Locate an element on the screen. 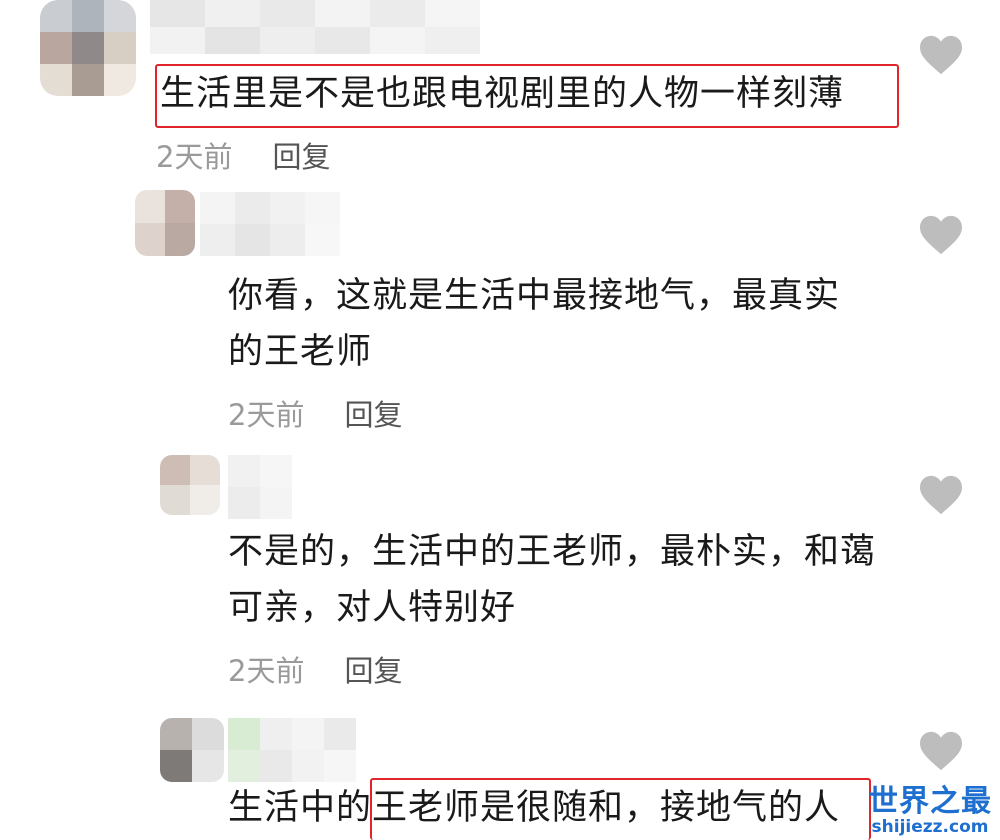 The image size is (1000, 840). watermark-domain: shijiezz.com is located at coordinates (930, 827).